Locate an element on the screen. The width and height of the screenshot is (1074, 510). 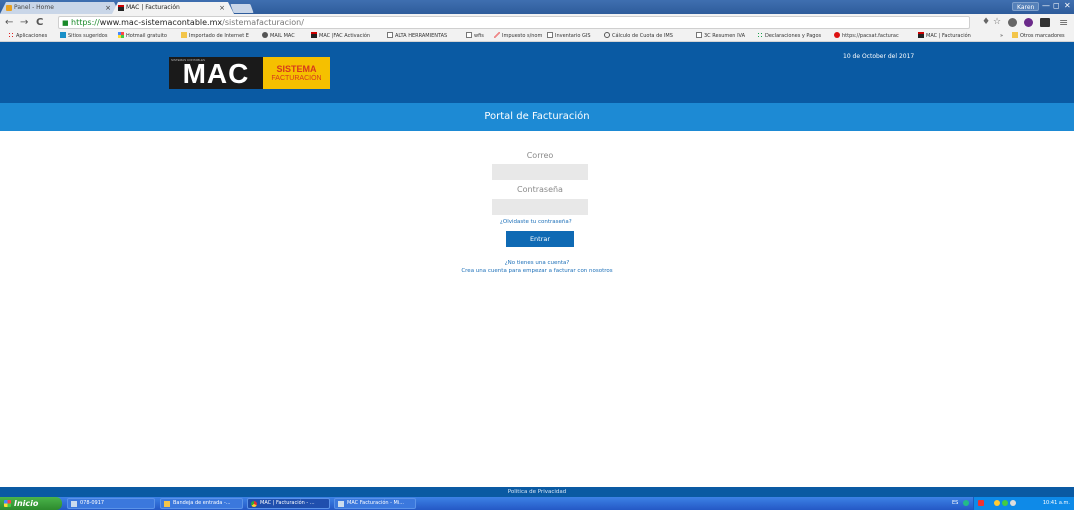
header-date: 10 de October del 2017 is located at coordinates (879, 56).